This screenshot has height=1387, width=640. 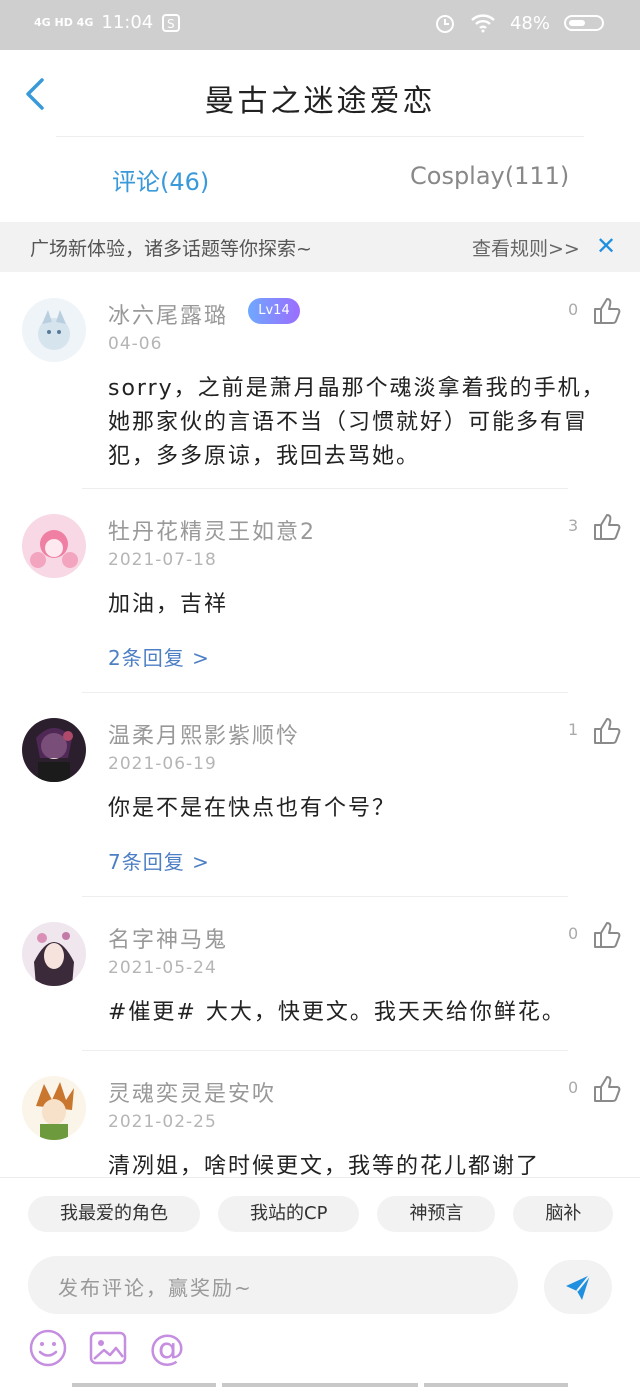 I want to click on header-divider, so click(x=320, y=136).